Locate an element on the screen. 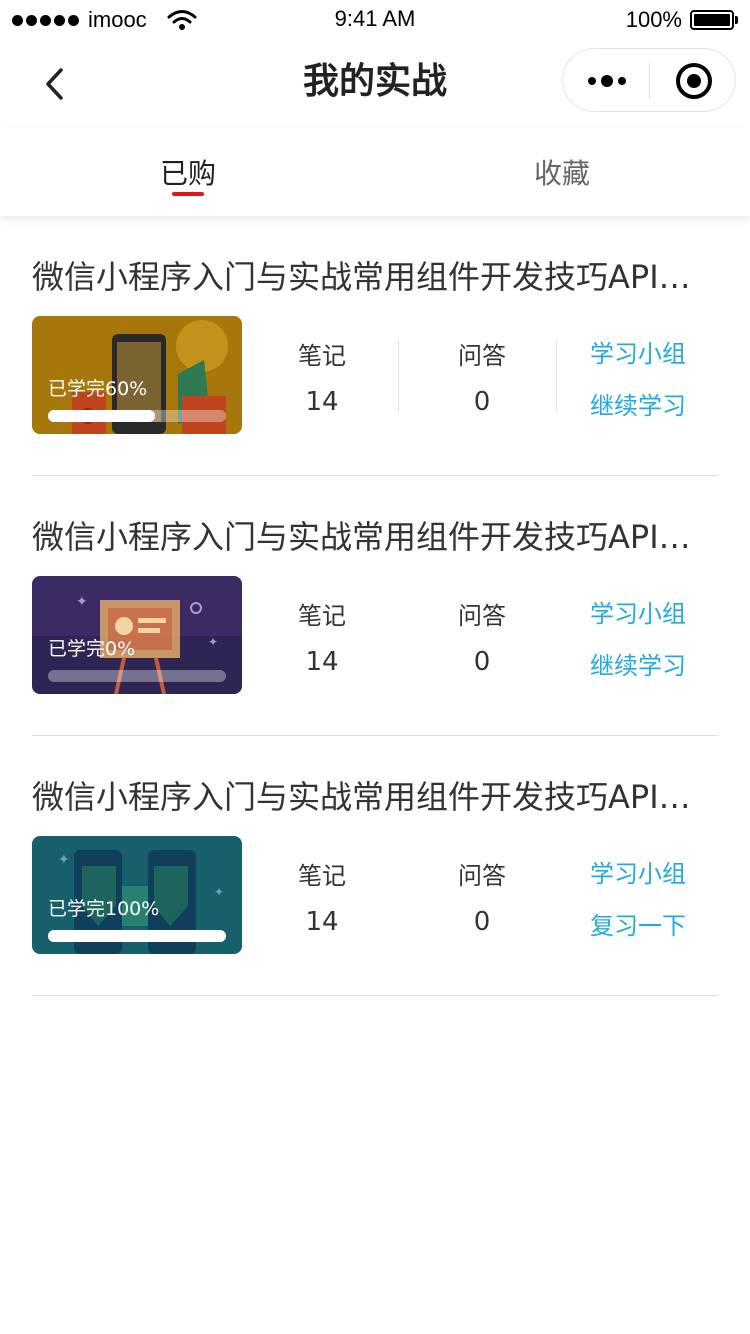 The image size is (750, 1334). more-icon is located at coordinates (591, 81).